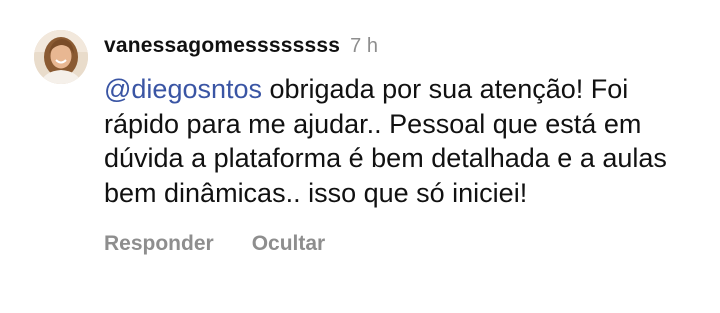  Describe the element at coordinates (404, 244) in the screenshot. I see `comment-actions: Responder Ocultar` at that location.